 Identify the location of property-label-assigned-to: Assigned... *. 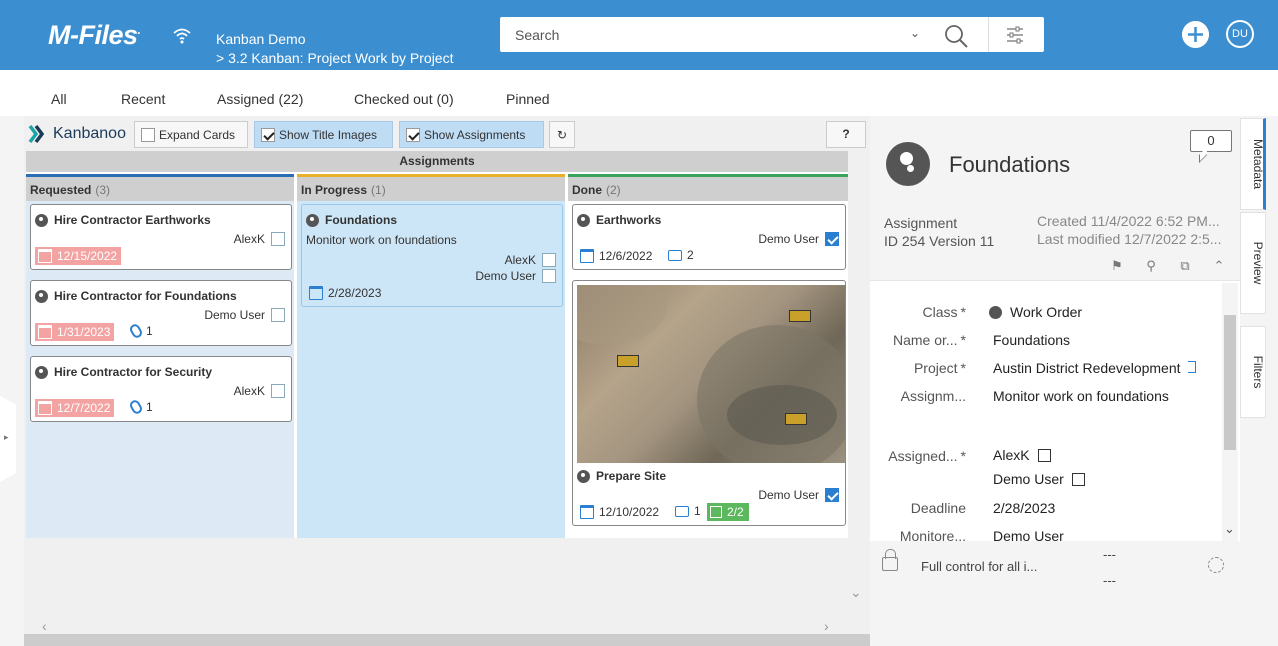
(927, 456).